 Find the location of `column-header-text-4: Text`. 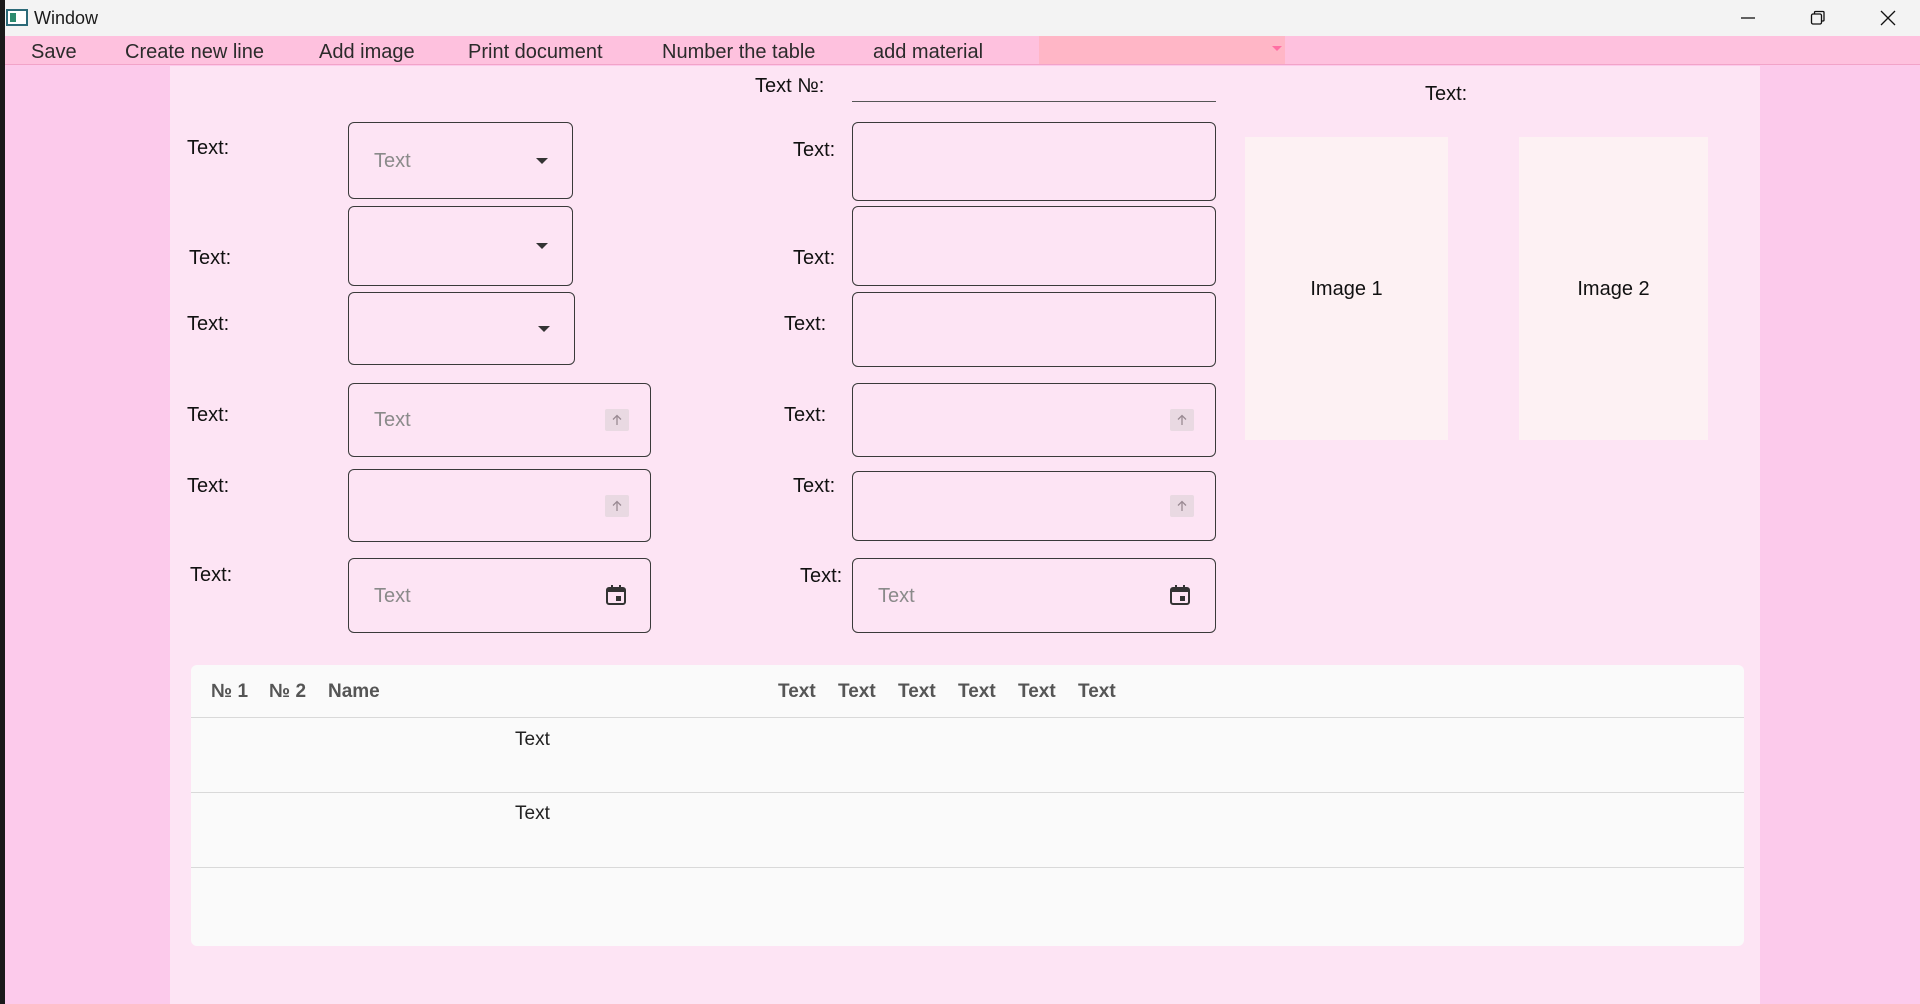

column-header-text-4: Text is located at coordinates (977, 692).